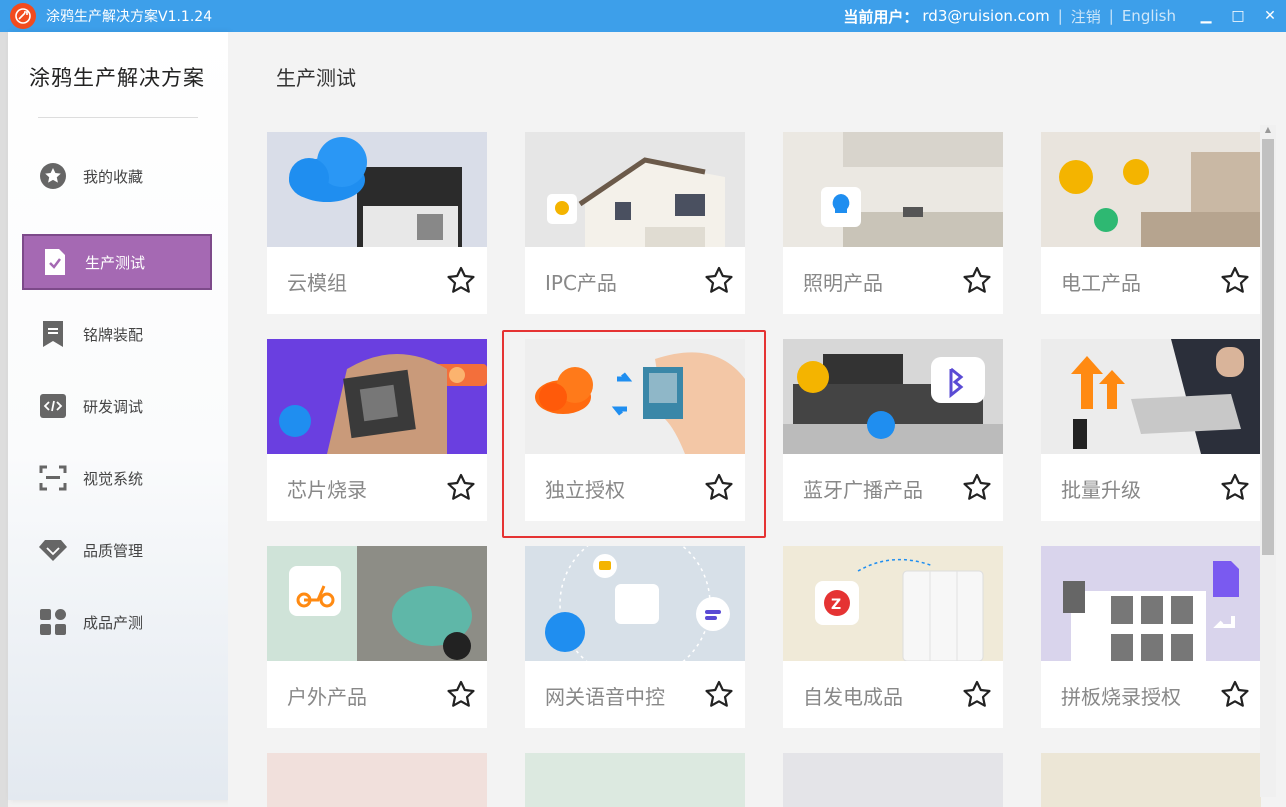 This screenshot has width=1286, height=807. I want to click on sidebar-item-nameplate: 铭牌装配, so click(117, 334).